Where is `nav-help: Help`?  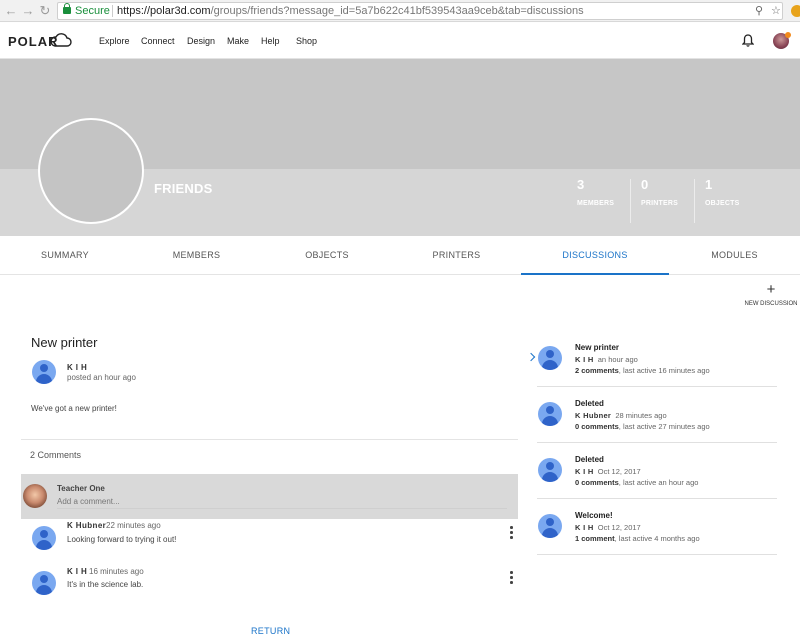
nav-help: Help is located at coordinates (270, 41).